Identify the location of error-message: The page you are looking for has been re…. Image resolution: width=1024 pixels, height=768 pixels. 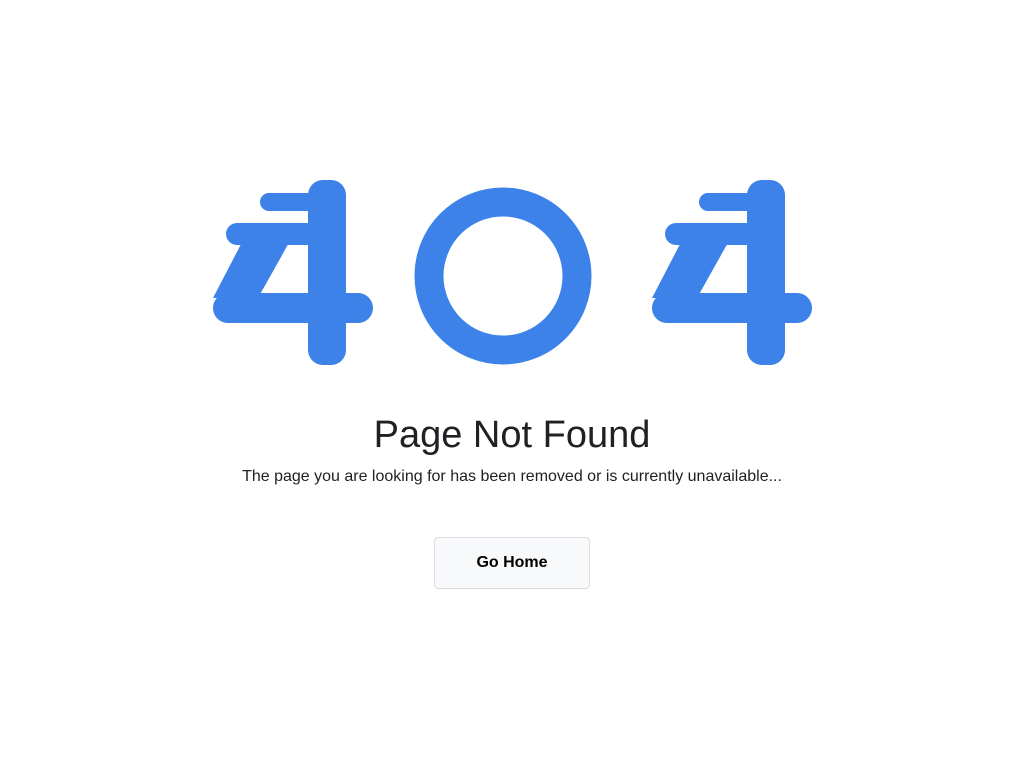
(512, 476).